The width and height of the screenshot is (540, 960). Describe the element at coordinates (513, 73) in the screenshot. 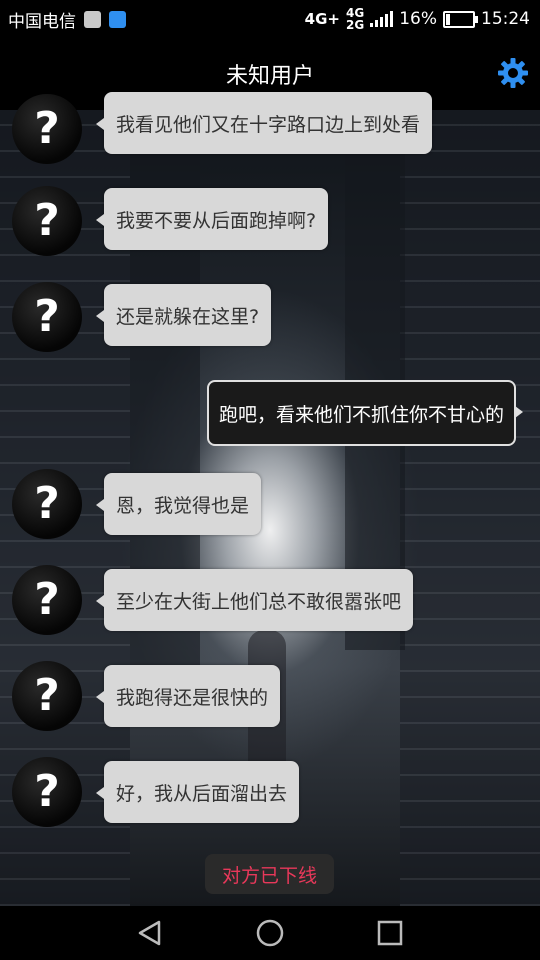

I see `gear-icon` at that location.